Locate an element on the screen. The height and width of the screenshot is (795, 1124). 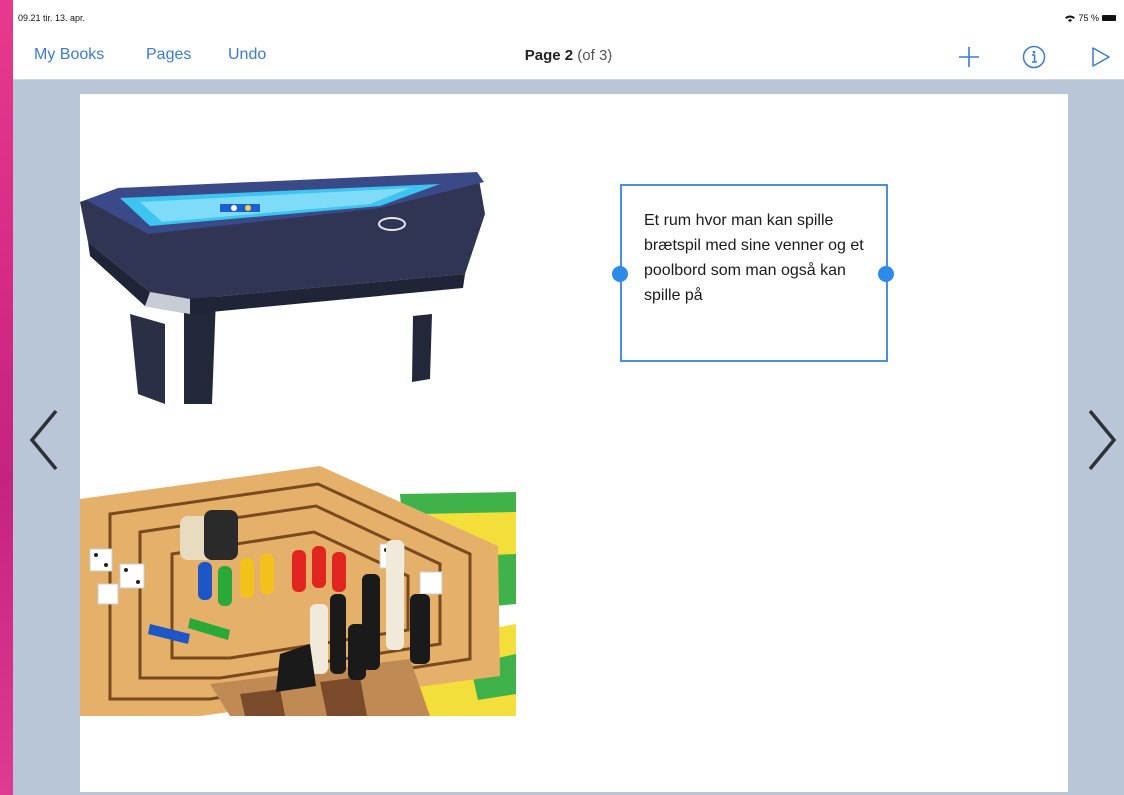
status-time-date: 09.21 tir. 13. apr. is located at coordinates (52, 18).